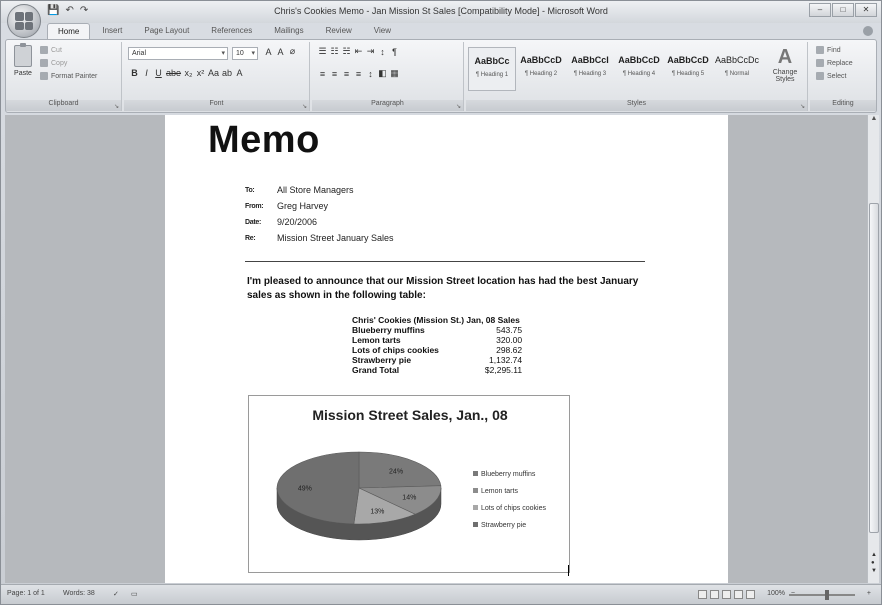  What do you see at coordinates (116, 106) in the screenshot?
I see `clipboard-launcher-icon: ↘` at bounding box center [116, 106].